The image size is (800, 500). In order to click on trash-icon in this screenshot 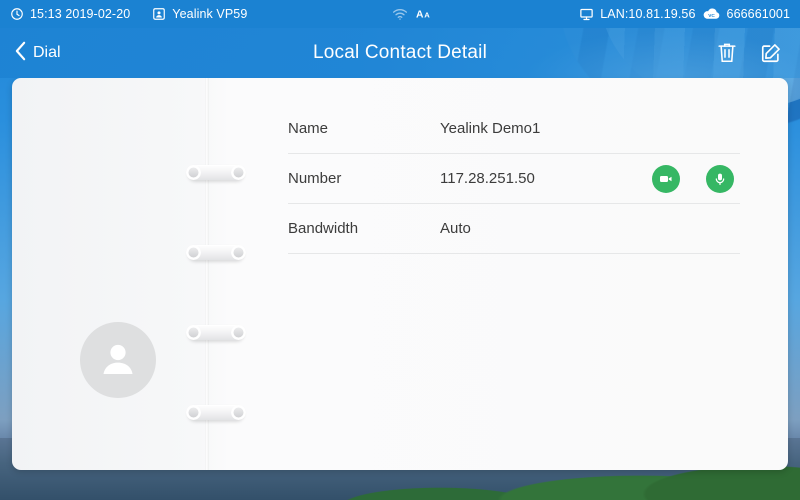, I will do `click(727, 53)`.